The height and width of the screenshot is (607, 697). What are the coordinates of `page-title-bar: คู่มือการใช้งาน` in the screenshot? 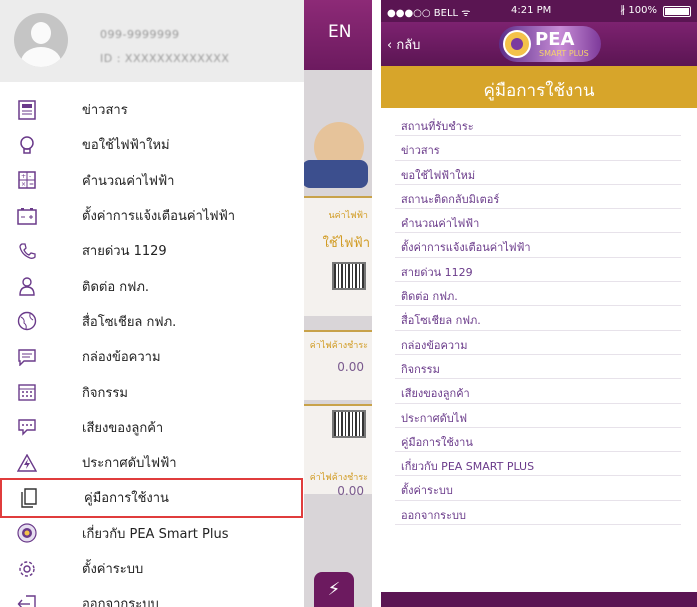 It's located at (539, 87).